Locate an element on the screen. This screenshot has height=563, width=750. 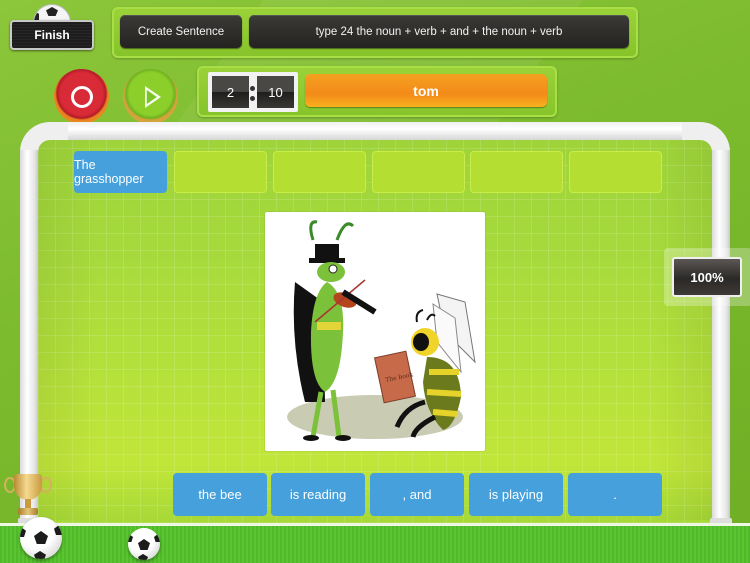
play-icon-inner is located at coordinates (151, 96).